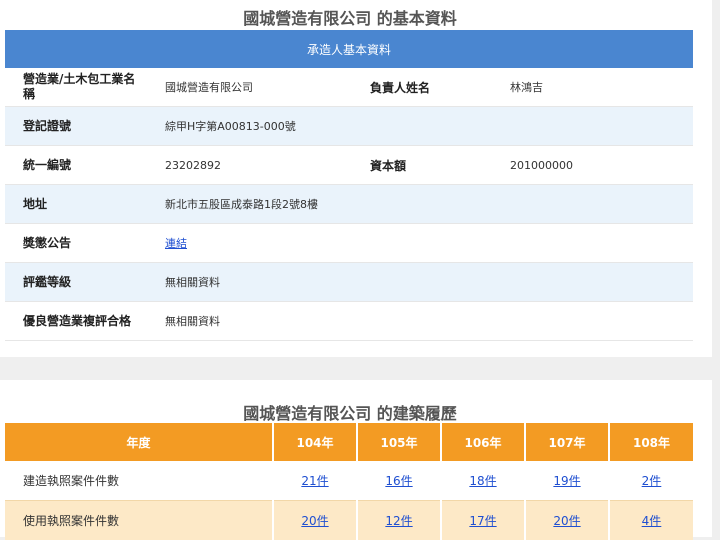  I want to click on history-title: 國城營造有限公司 的建築履歷, so click(350, 412).